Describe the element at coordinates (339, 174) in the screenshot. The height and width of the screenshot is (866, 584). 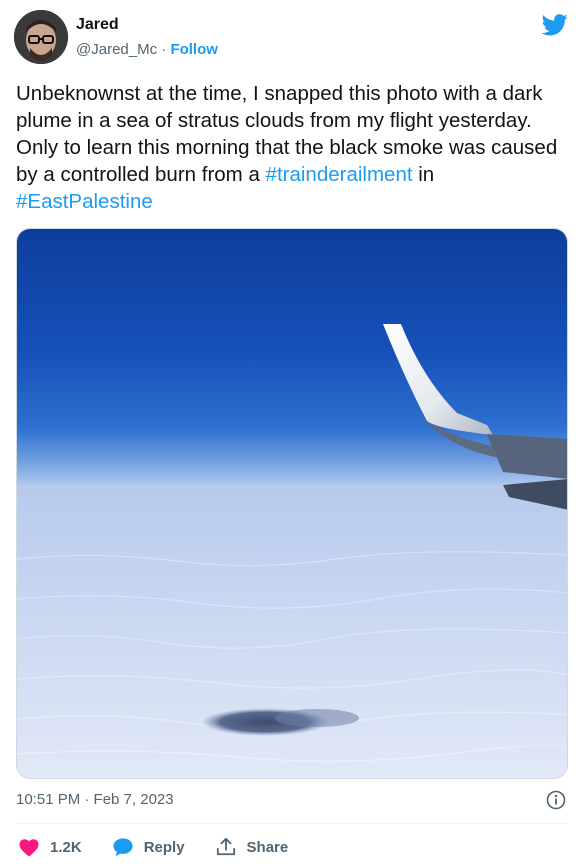
I see `hashtag-trainderailment: #trainderailment` at that location.